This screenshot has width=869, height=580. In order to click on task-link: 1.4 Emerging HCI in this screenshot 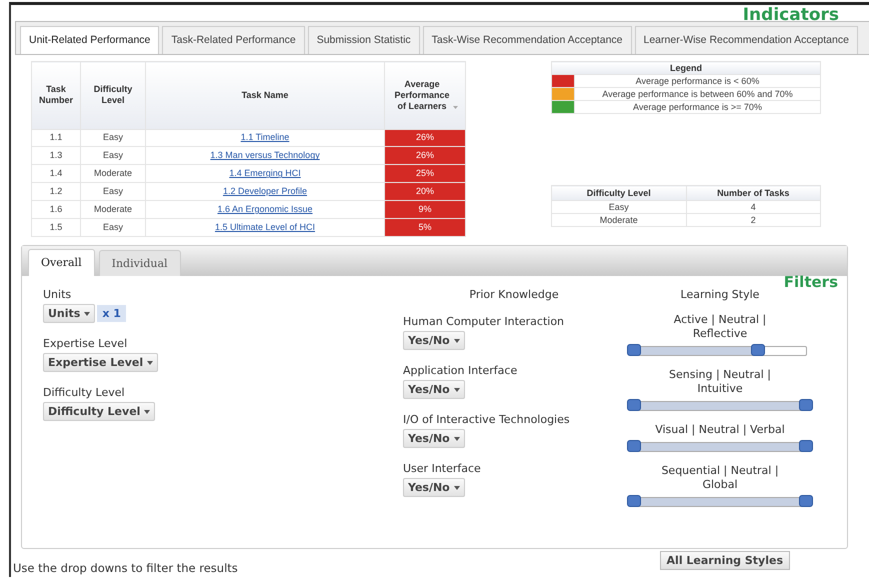, I will do `click(265, 173)`.